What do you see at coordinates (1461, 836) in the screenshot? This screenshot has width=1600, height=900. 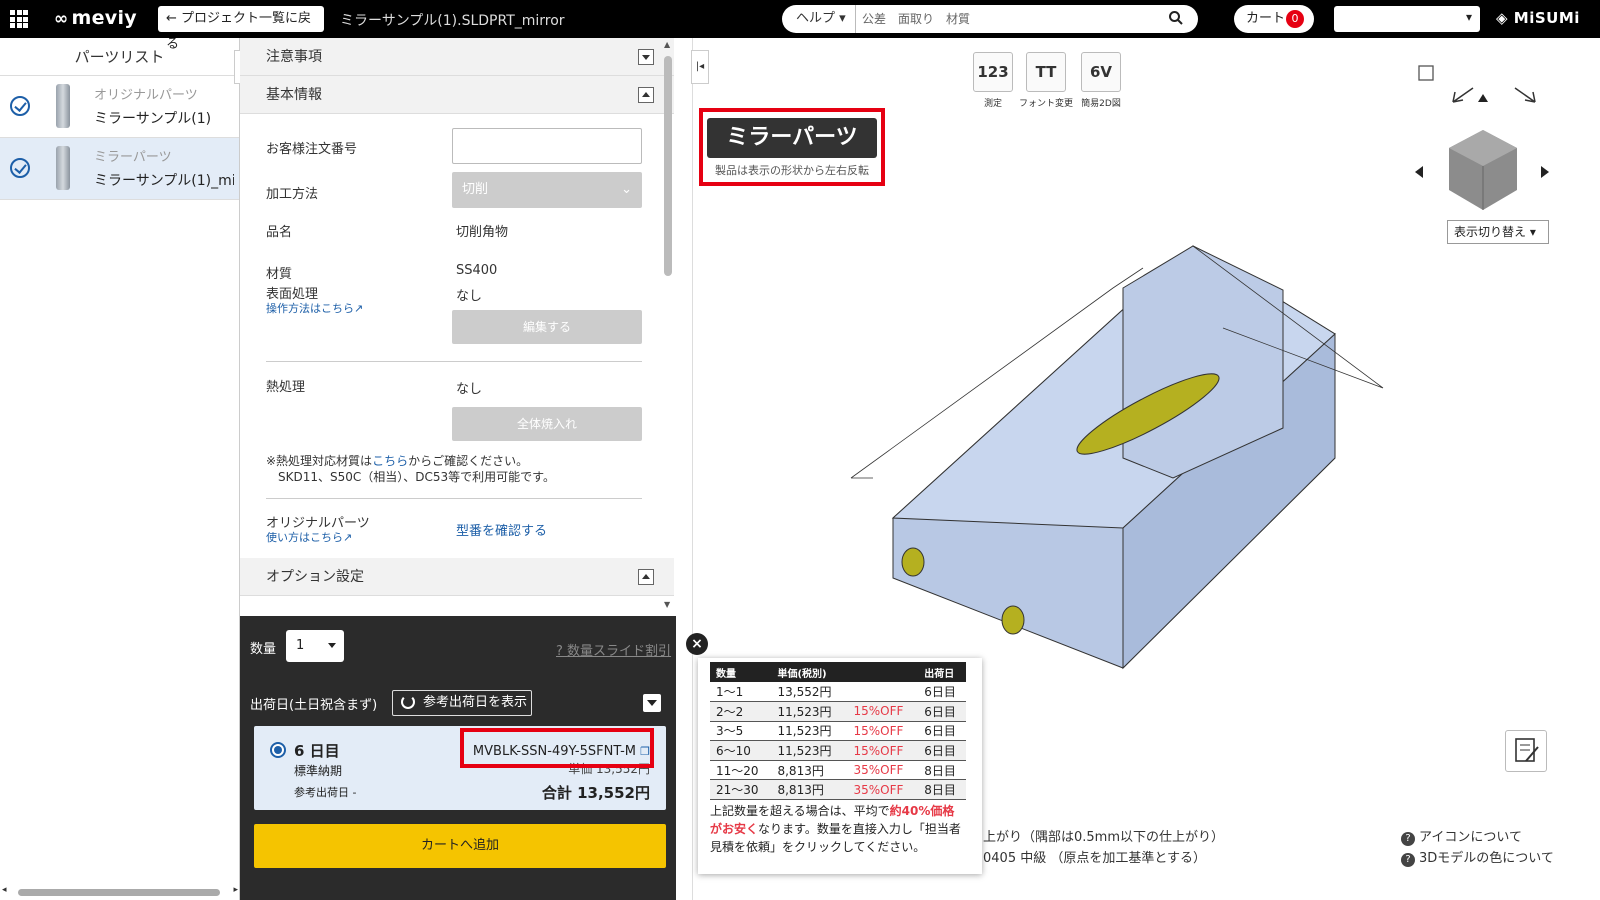 I see `icon-help-link: ? アイコンについて` at bounding box center [1461, 836].